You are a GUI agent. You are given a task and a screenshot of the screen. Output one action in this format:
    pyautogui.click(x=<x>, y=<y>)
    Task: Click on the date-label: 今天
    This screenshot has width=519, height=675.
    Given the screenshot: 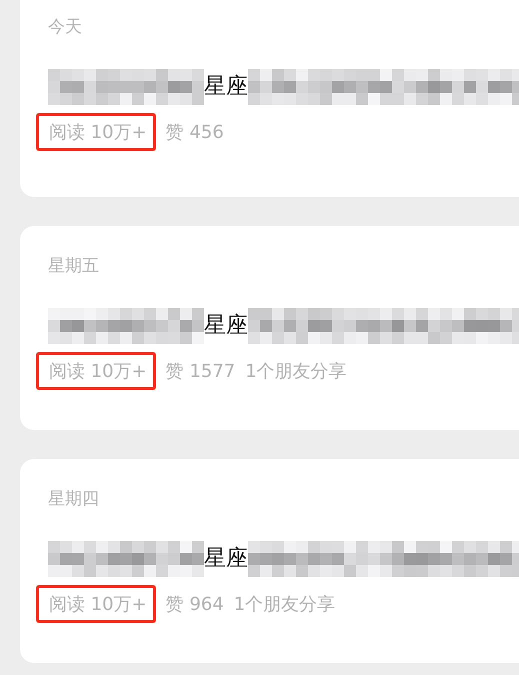 What is the action you would take?
    pyautogui.click(x=65, y=27)
    